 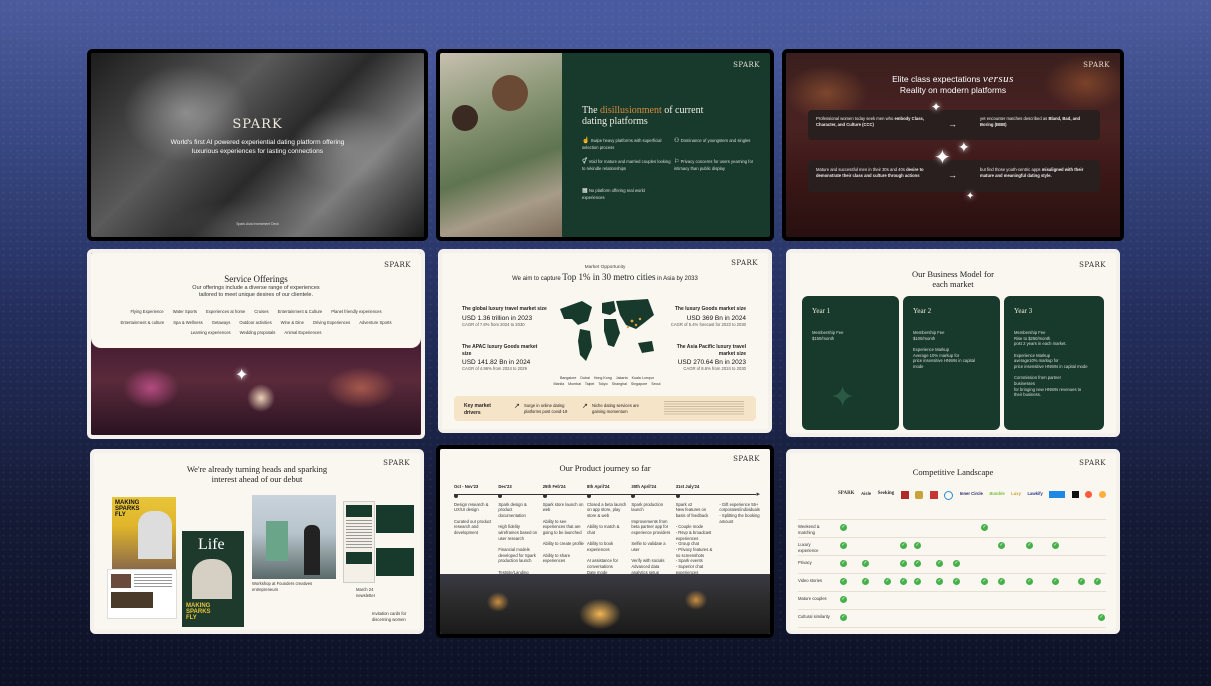 What do you see at coordinates (949, 495) in the screenshot?
I see `brand-ring-icon` at bounding box center [949, 495].